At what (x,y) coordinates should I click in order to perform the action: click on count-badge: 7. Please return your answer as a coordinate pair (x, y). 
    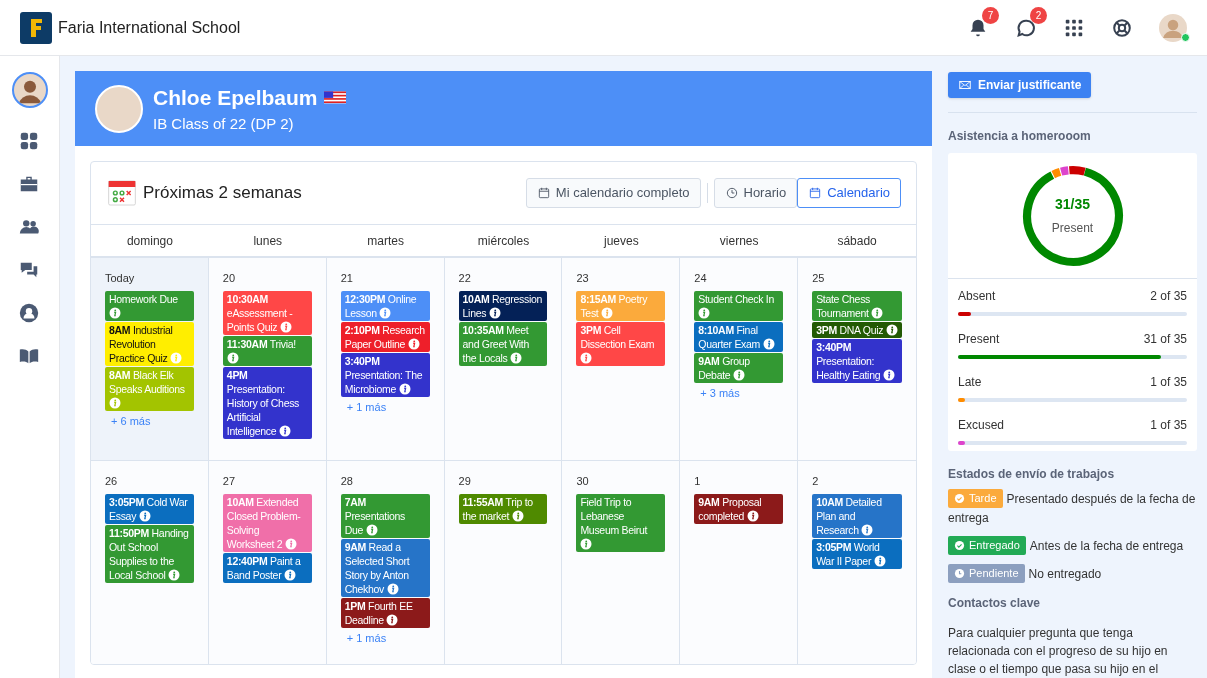
    Looking at the image, I should click on (990, 15).